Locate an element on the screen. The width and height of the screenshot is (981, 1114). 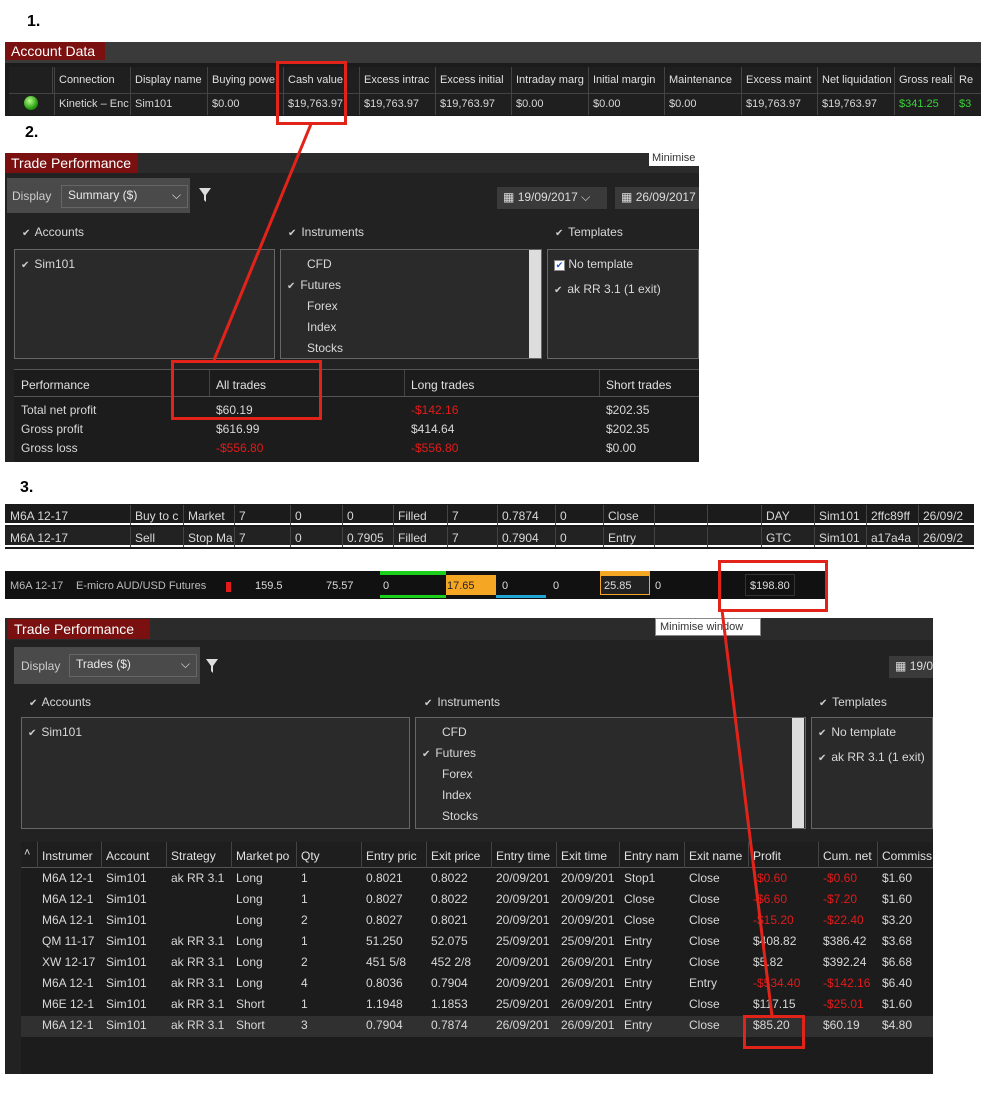
sort-indicator: ˄ is located at coordinates (27, 853).